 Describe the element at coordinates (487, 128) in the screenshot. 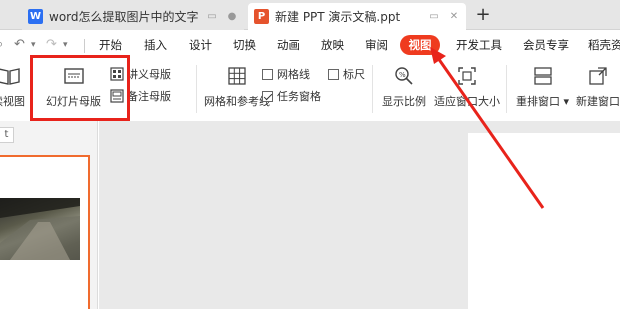

I see `annotation-arrow` at that location.